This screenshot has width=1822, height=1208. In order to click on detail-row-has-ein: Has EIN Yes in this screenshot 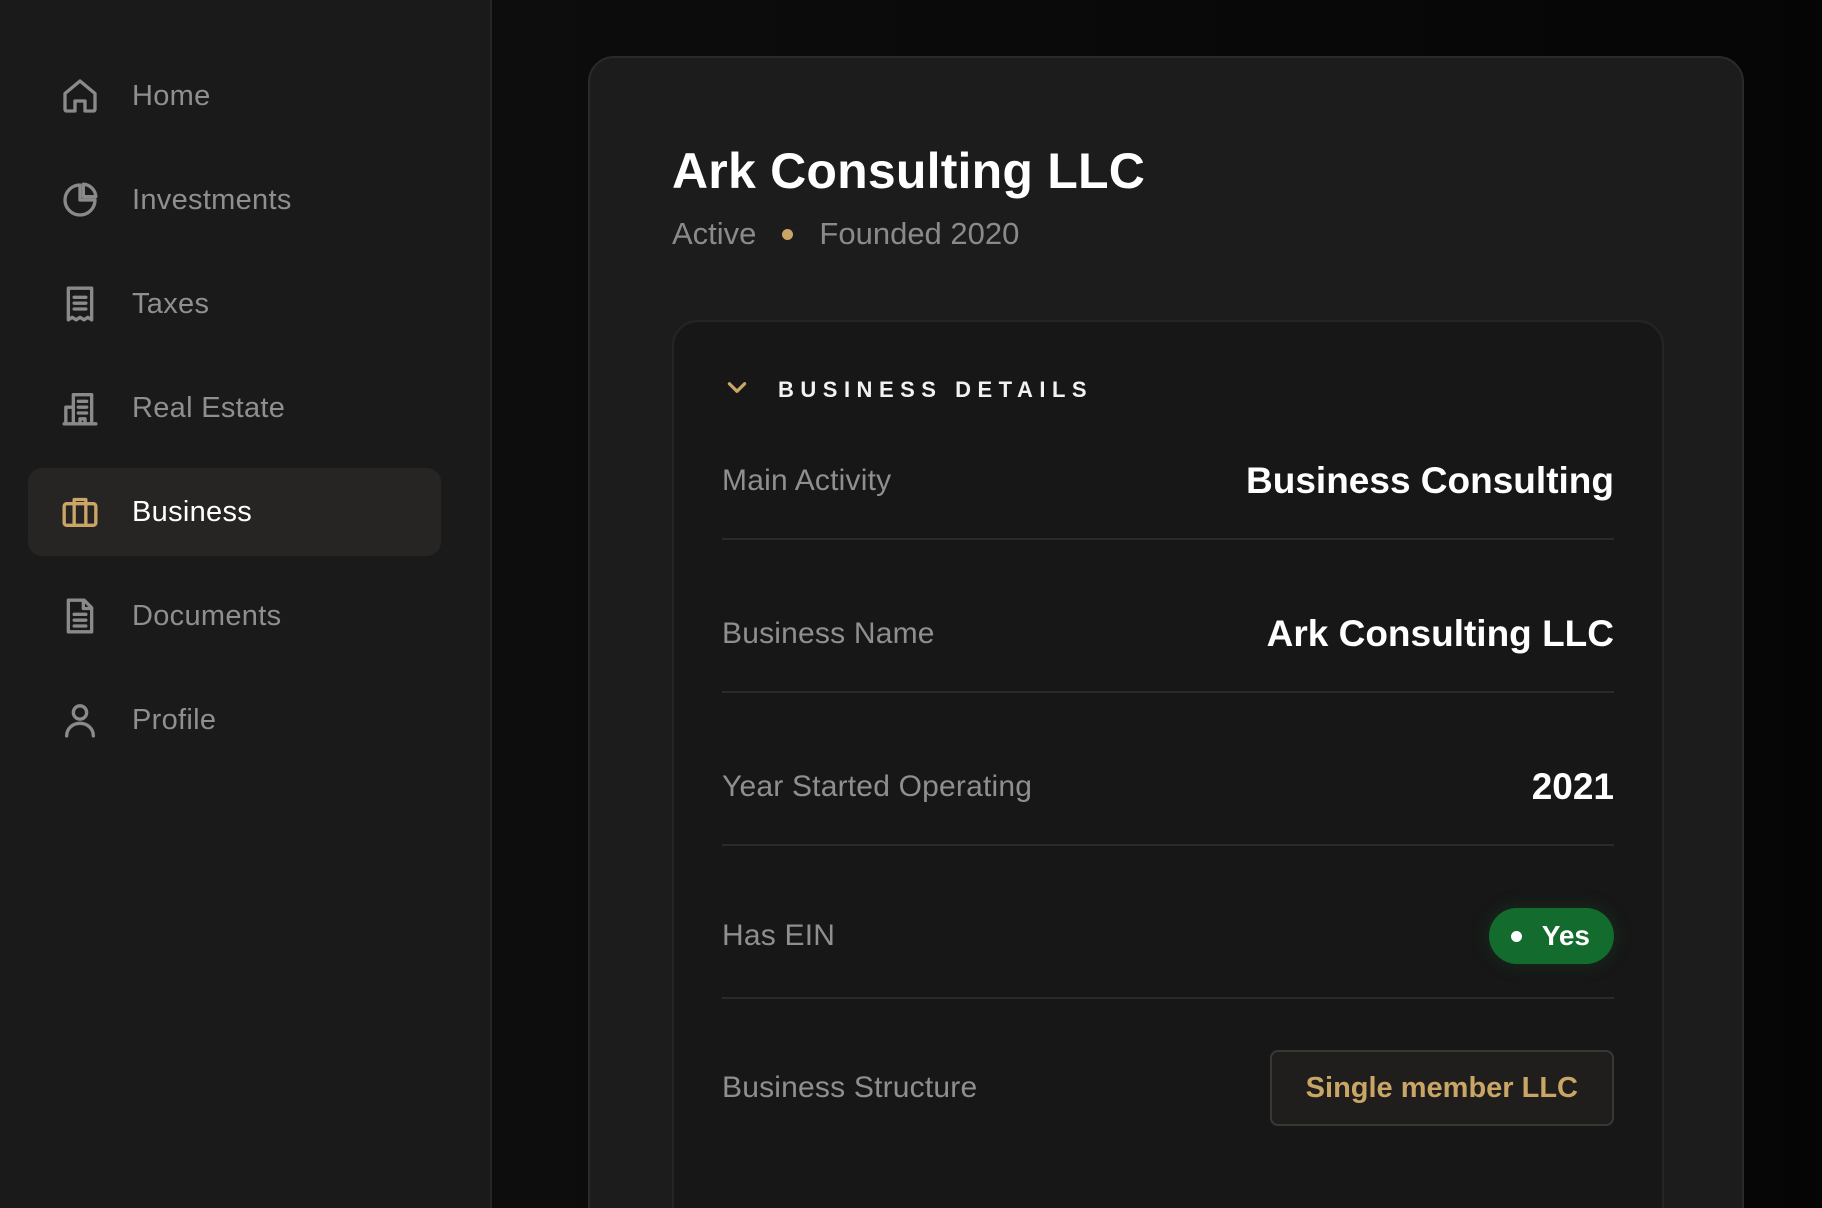, I will do `click(1168, 936)`.